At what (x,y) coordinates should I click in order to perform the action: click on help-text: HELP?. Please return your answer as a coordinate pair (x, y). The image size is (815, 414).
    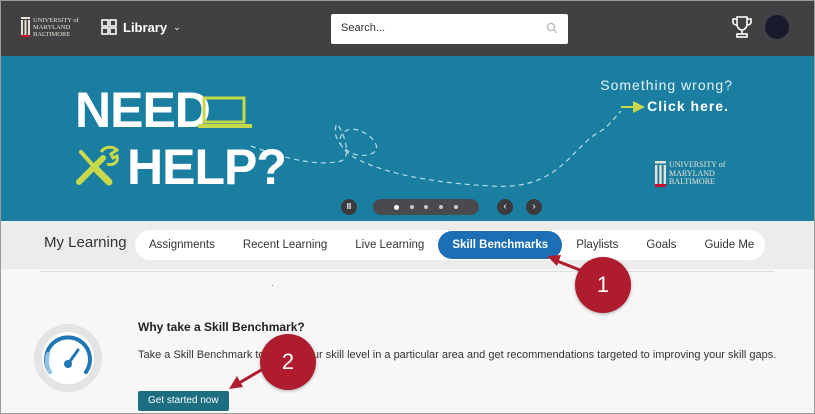
    Looking at the image, I should click on (207, 167).